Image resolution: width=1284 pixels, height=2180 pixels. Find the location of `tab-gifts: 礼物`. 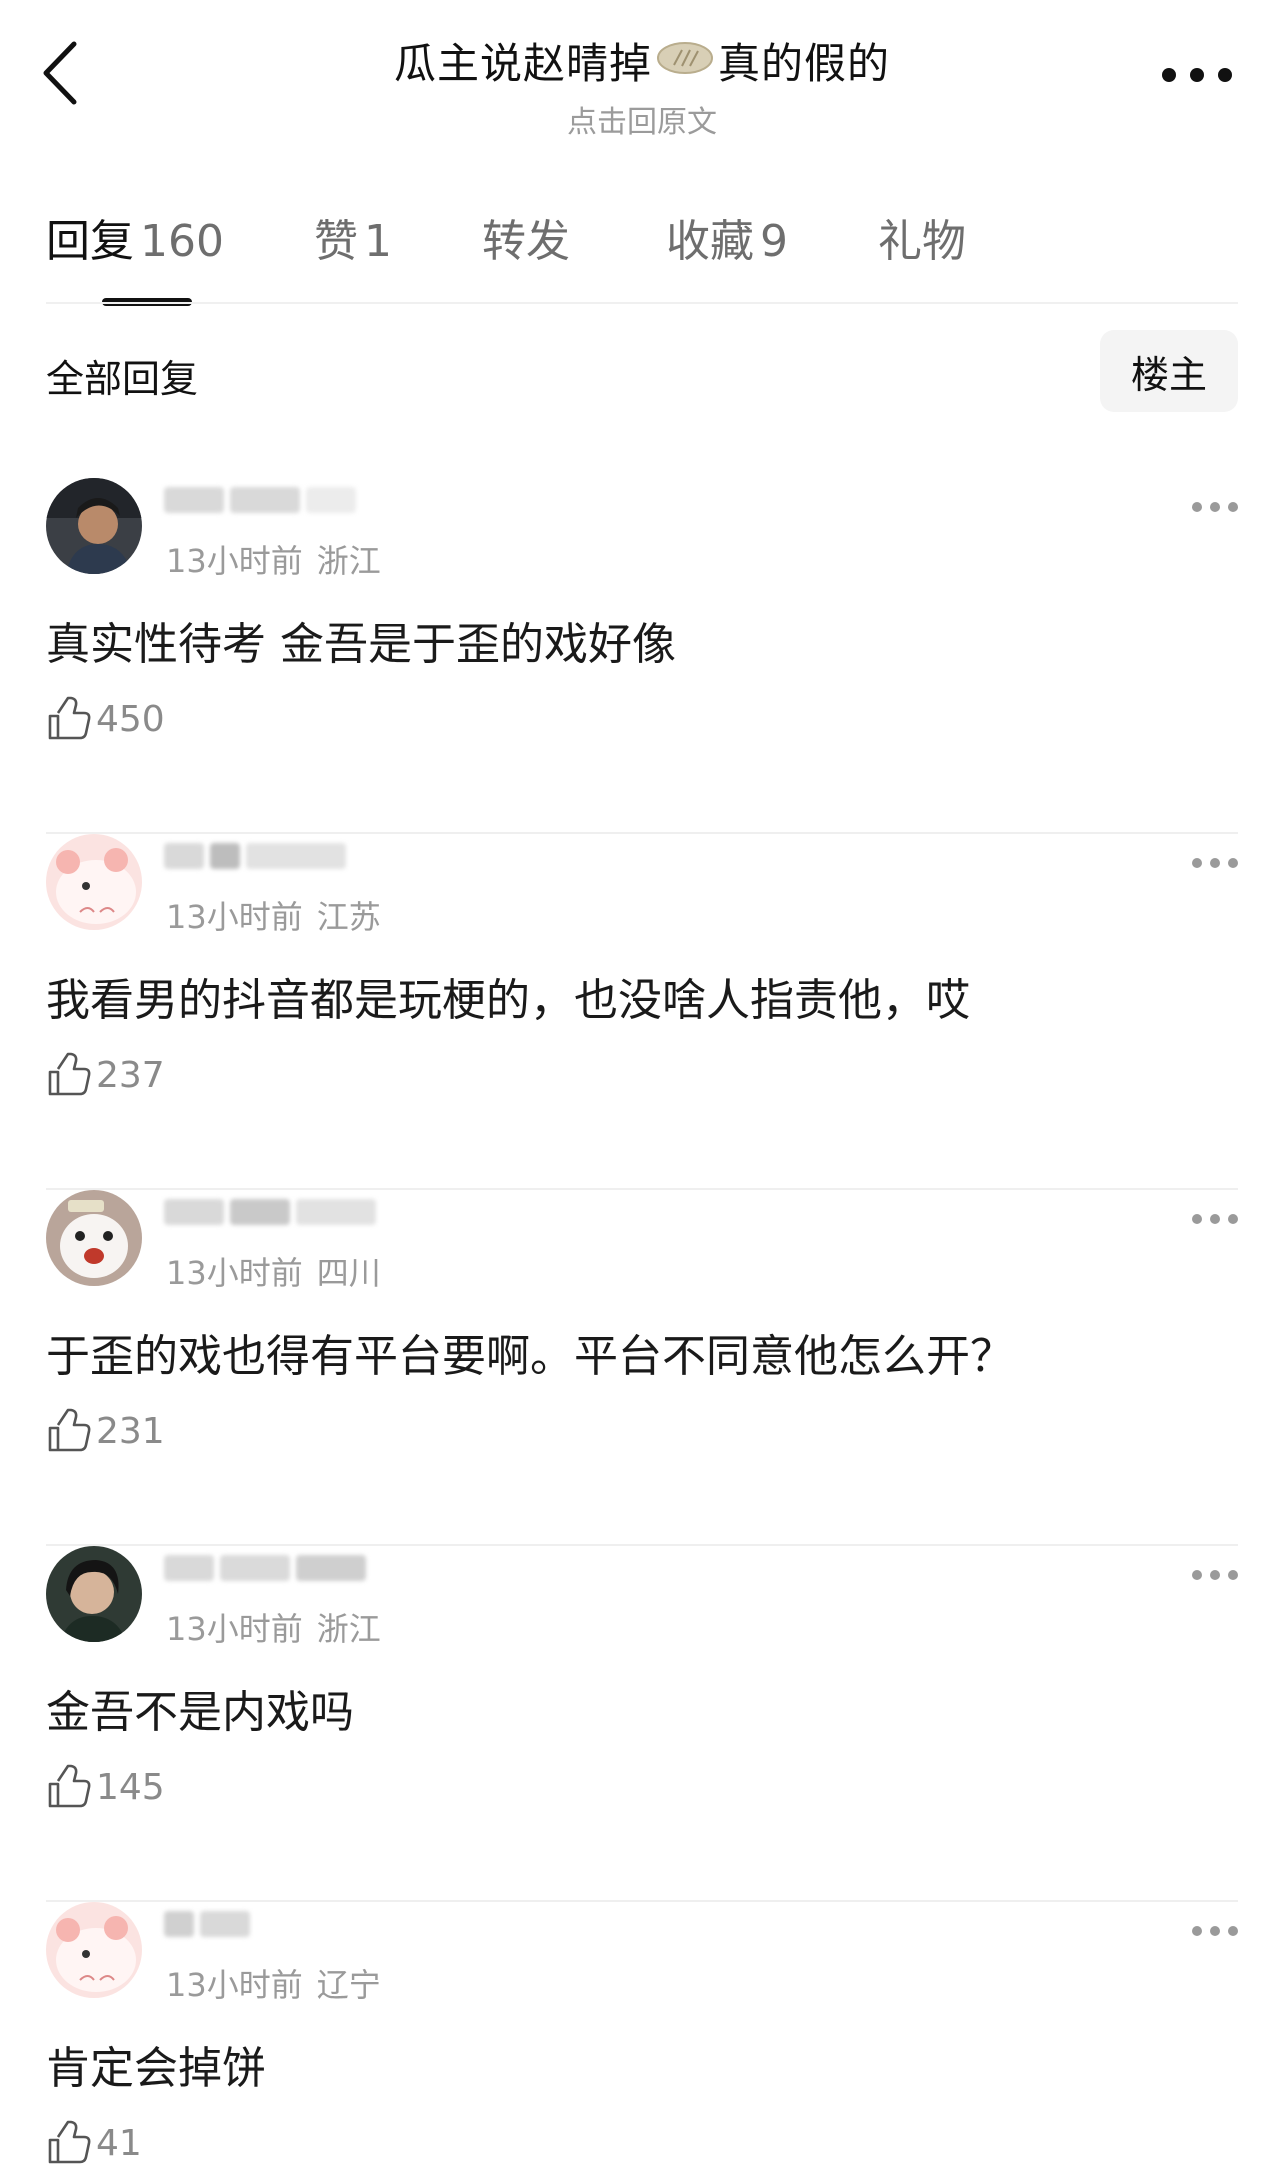

tab-gifts: 礼物 is located at coordinates (925, 255).